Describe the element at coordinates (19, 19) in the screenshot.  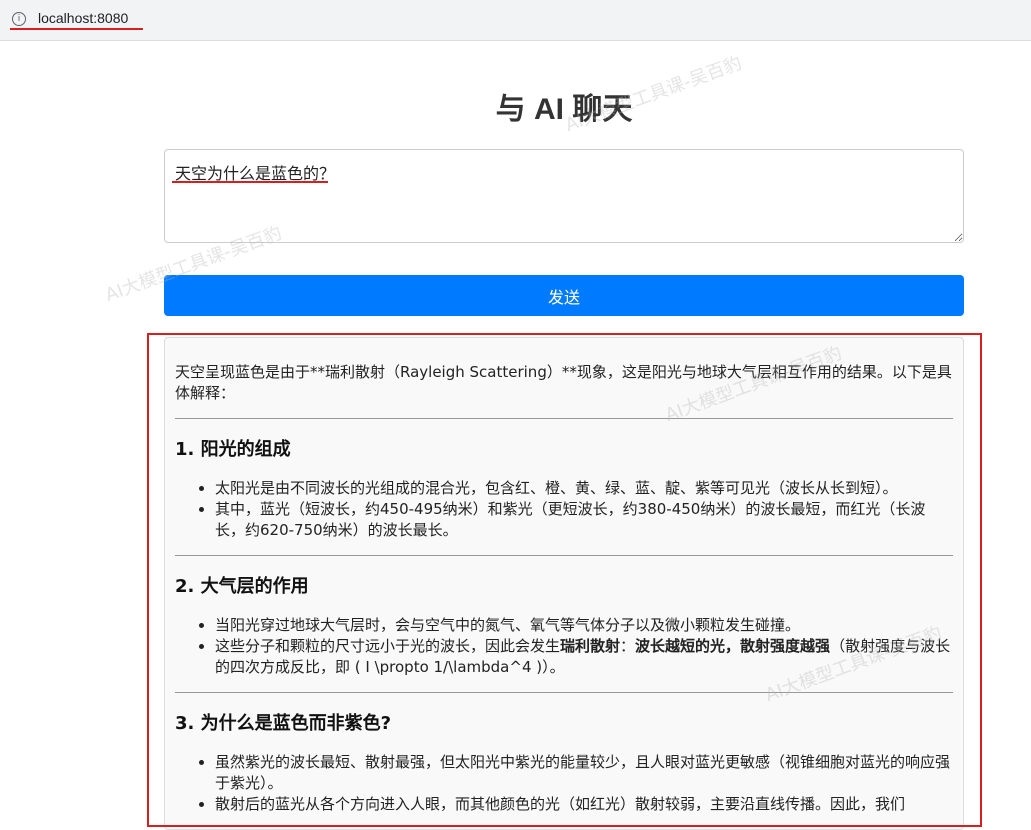
I see `info-icon: i` at that location.